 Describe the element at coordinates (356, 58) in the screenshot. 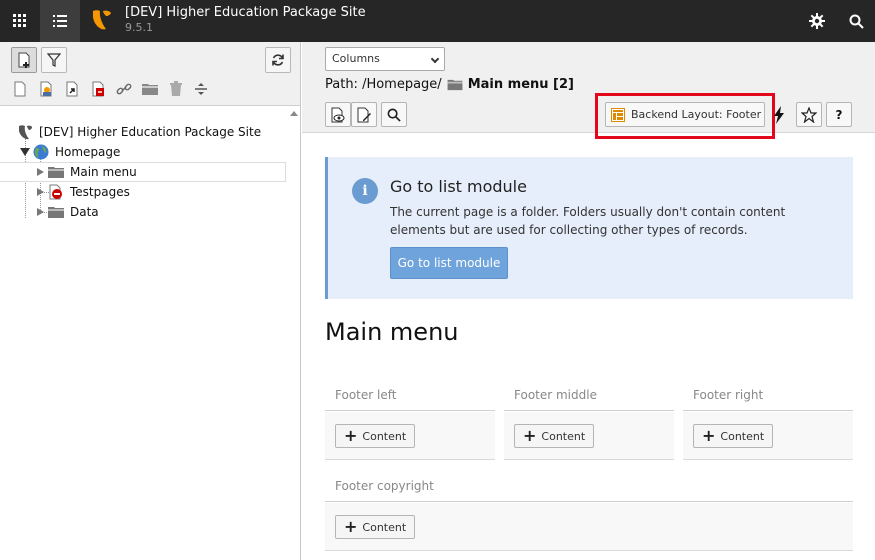

I see `view-mode-value: Columns` at that location.